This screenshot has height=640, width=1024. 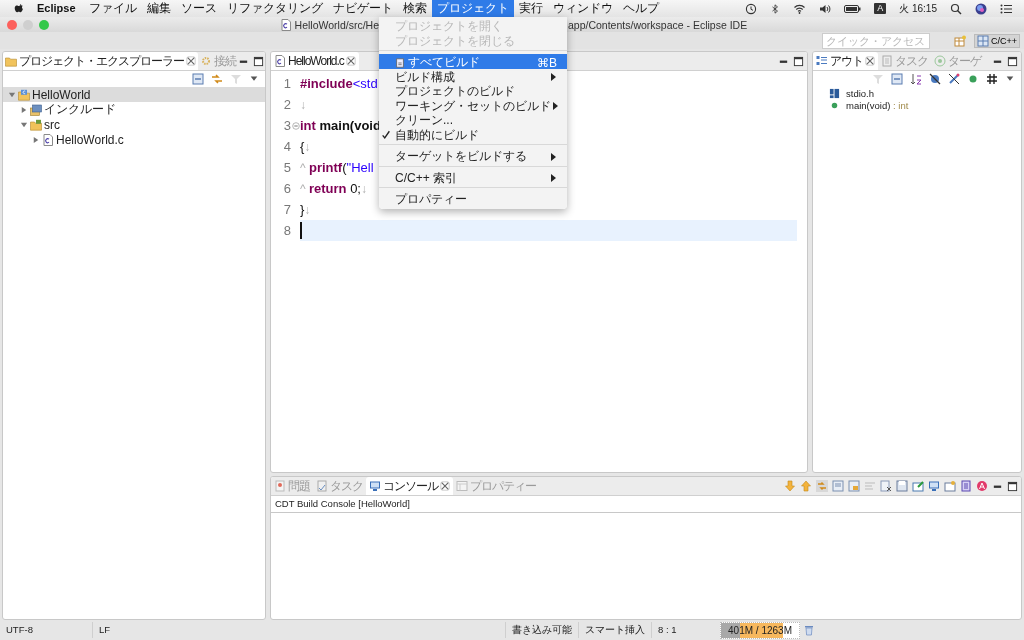 What do you see at coordinates (134, 124) in the screenshot?
I see `tree-item: src` at bounding box center [134, 124].